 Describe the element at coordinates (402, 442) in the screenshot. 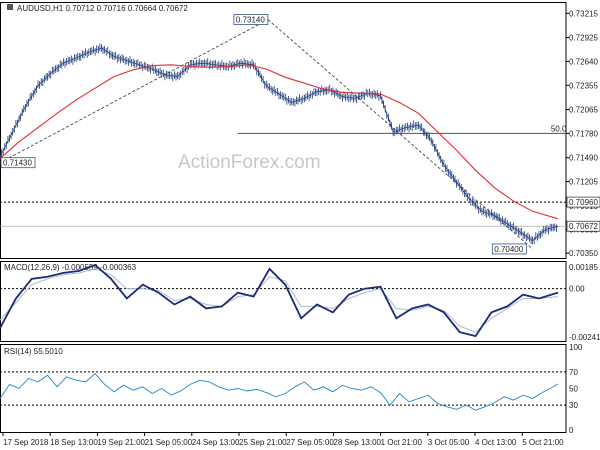

I see `x-tick-label: 1 Oct 21:00` at that location.